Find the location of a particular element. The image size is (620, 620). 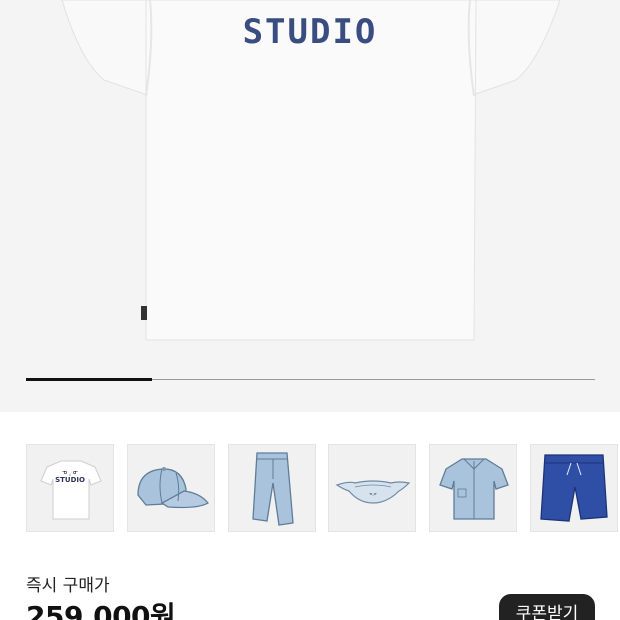

instant-price-label: 즉시 구매가 is located at coordinates (68, 586).